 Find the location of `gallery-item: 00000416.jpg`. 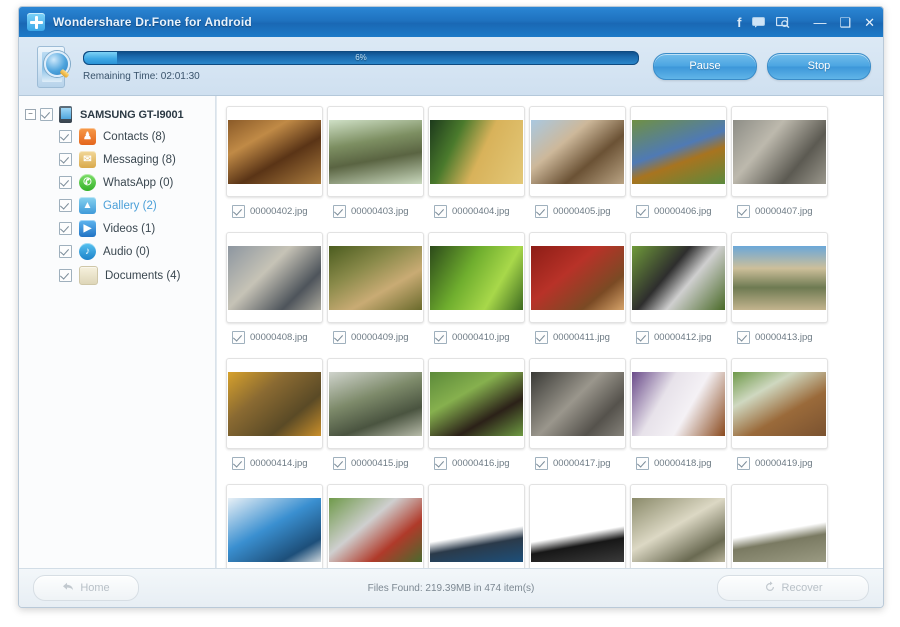

gallery-item: 00000416.jpg is located at coordinates (477, 414).